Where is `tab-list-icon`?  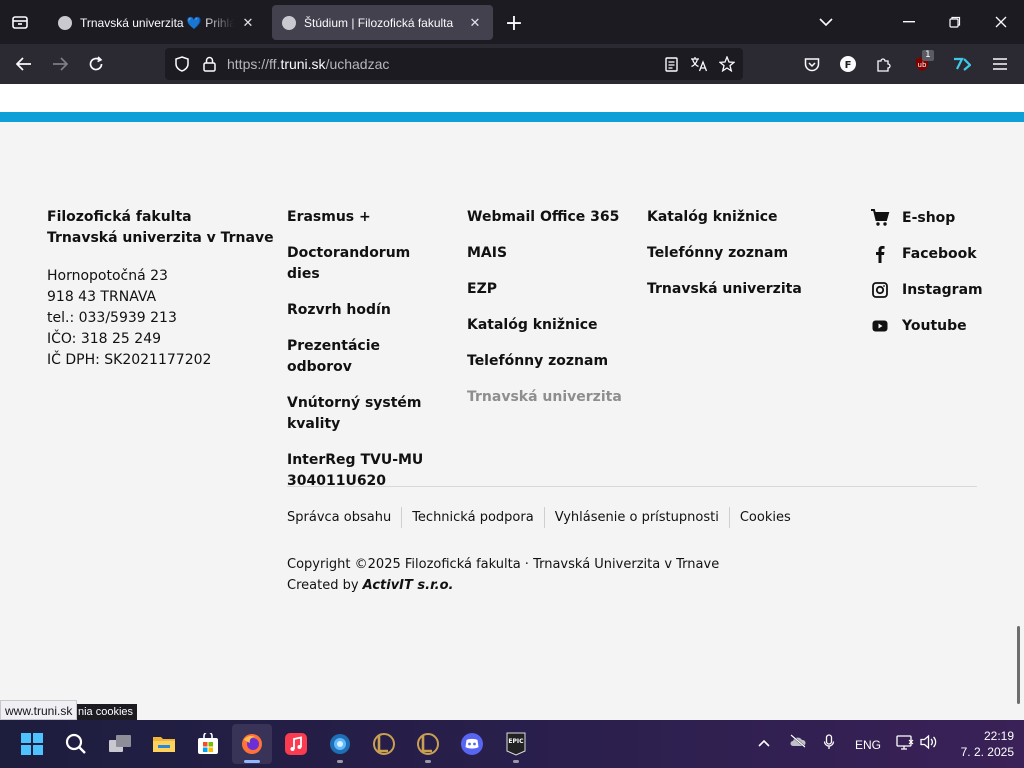 tab-list-icon is located at coordinates (20, 22).